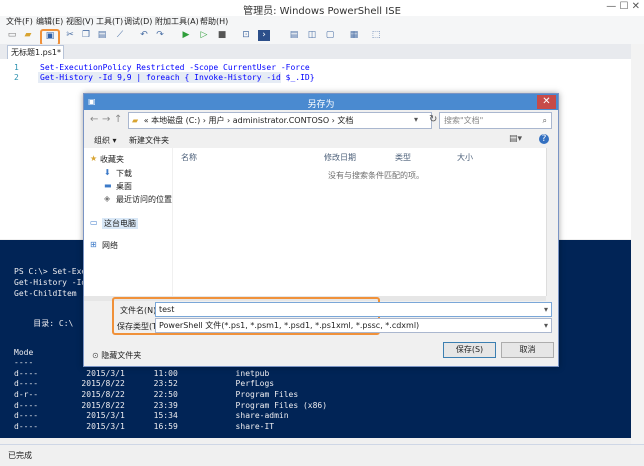 This screenshot has height=466, width=644. I want to click on window-controls: — ☐ ✕, so click(623, 6).